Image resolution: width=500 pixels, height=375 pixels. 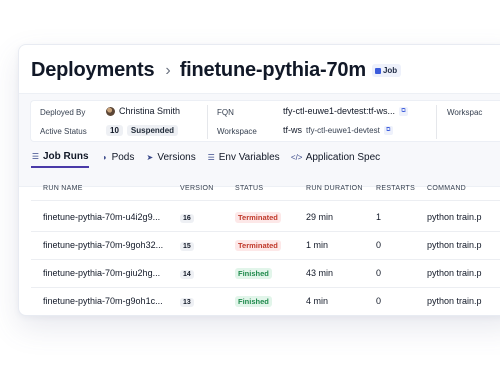 I want to click on code-icon: </>, so click(x=296, y=157).